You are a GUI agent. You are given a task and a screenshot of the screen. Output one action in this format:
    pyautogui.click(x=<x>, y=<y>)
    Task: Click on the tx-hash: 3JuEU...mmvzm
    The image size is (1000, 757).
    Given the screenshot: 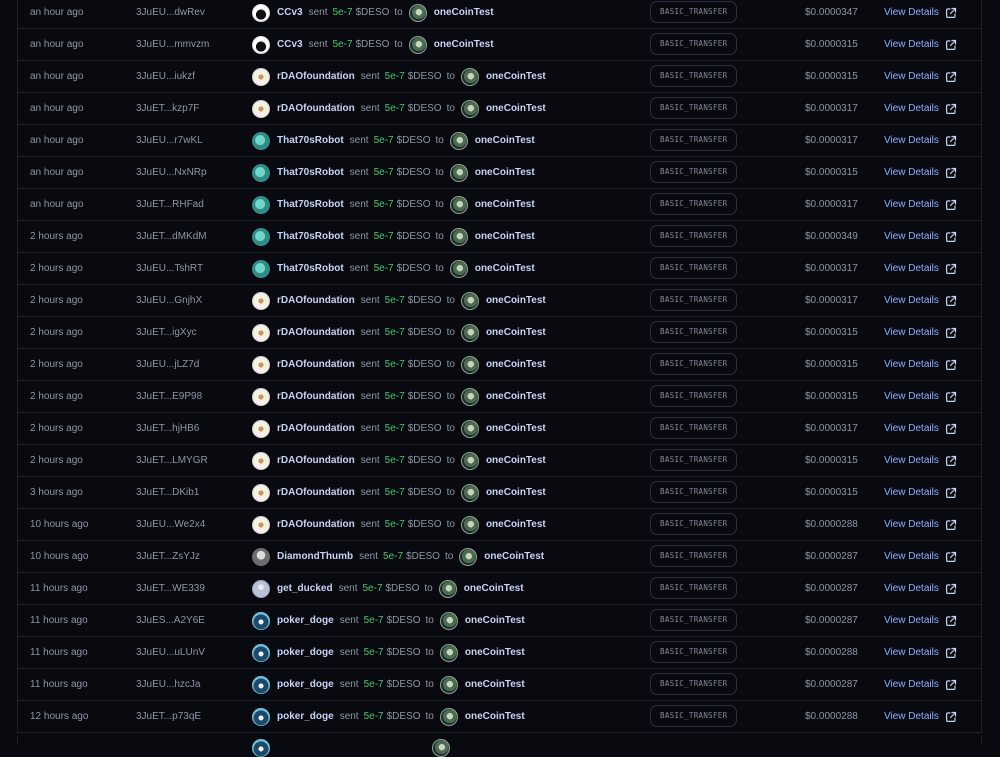 What is the action you would take?
    pyautogui.click(x=172, y=44)
    